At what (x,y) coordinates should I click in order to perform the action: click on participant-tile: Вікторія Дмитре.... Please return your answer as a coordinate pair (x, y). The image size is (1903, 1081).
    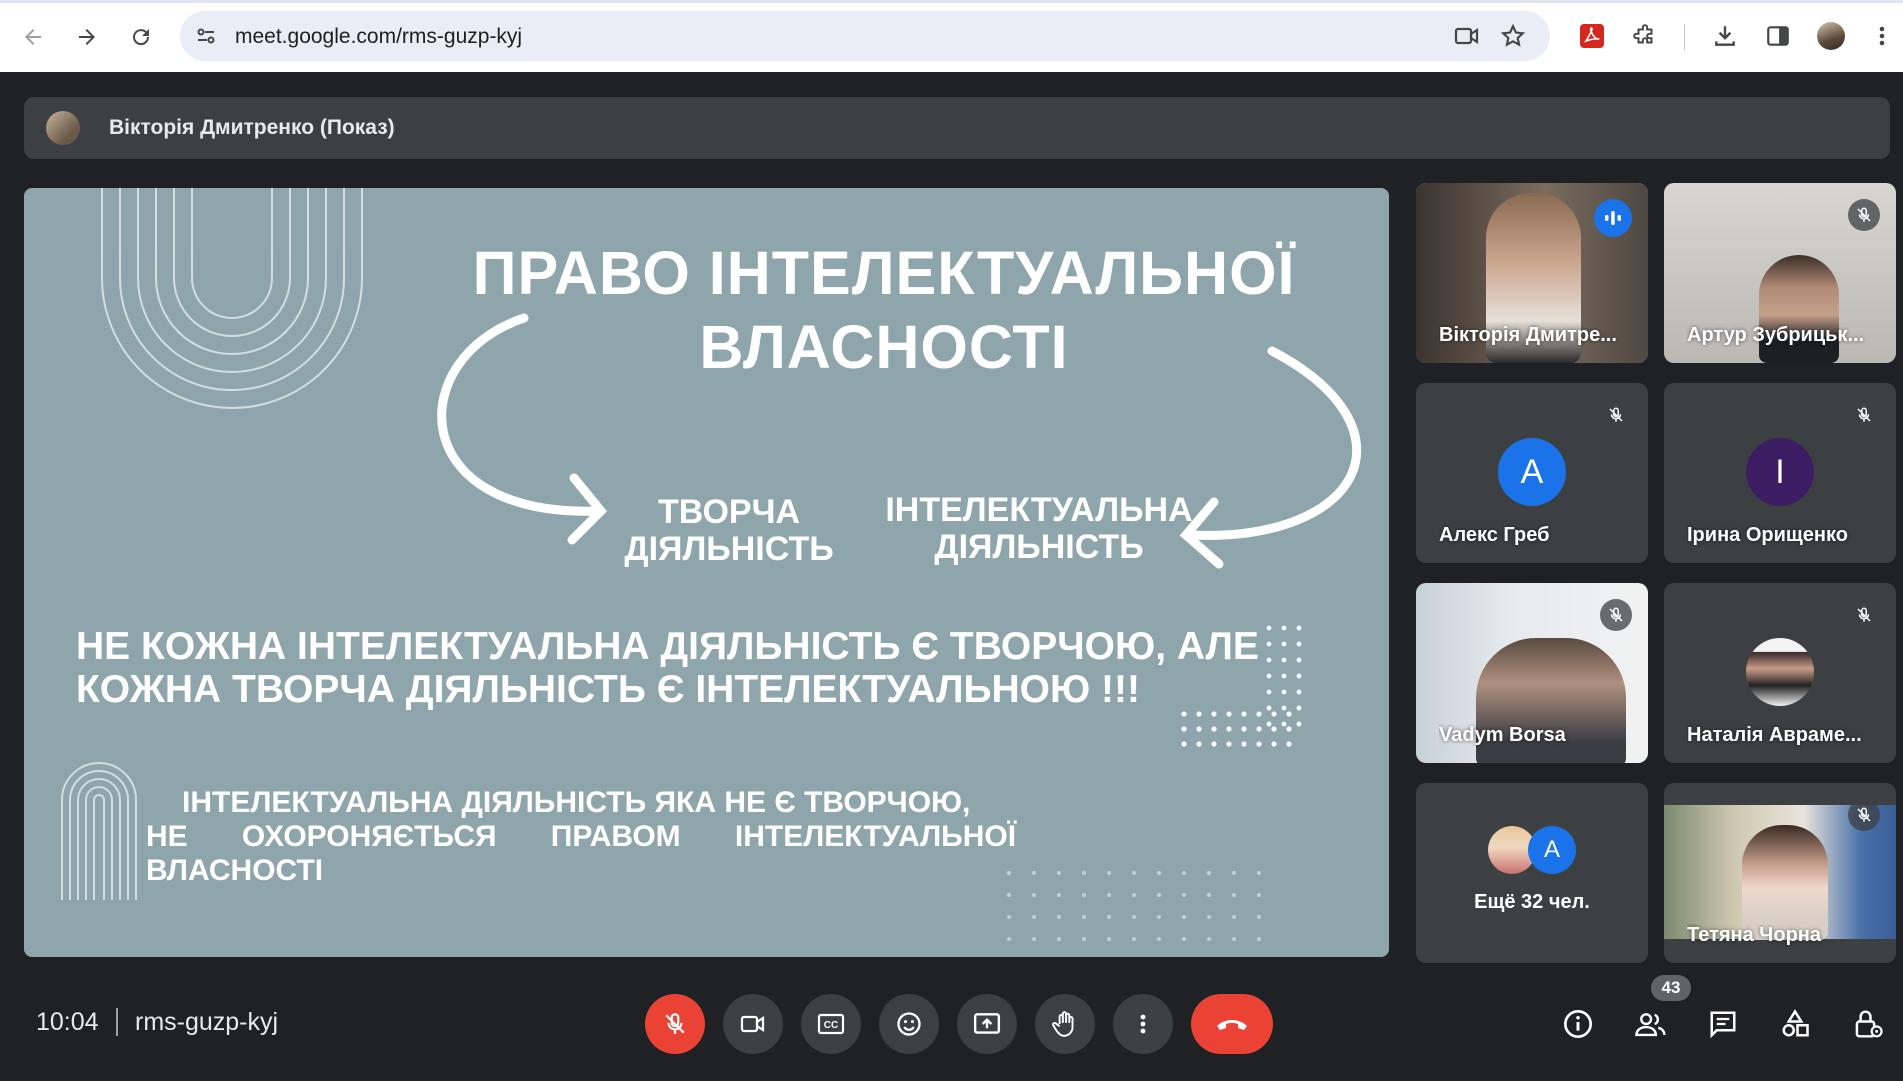
    Looking at the image, I should click on (1532, 273).